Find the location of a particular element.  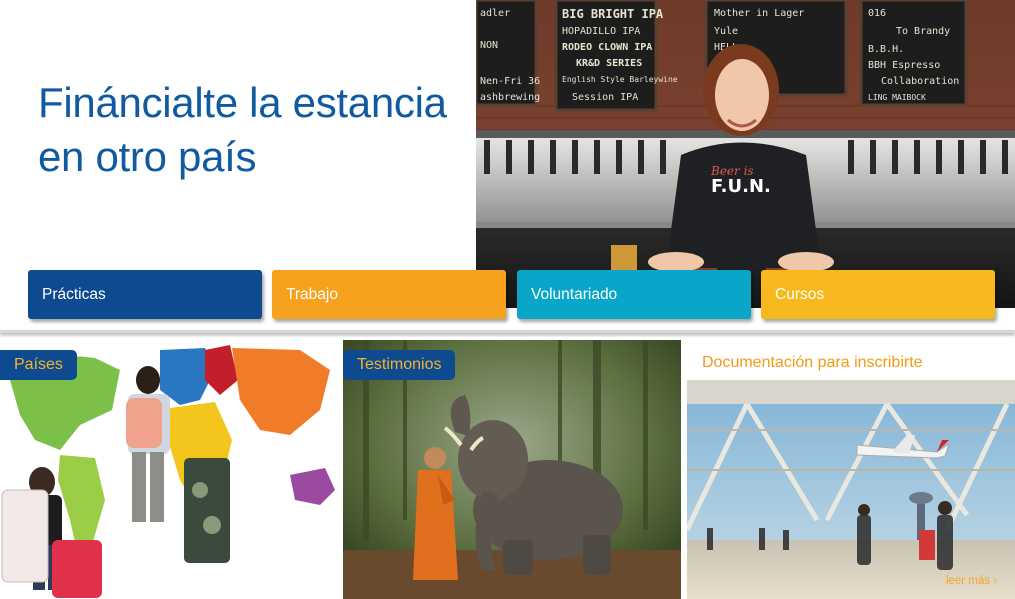

leer-mas-link: leer más › is located at coordinates (971, 581).